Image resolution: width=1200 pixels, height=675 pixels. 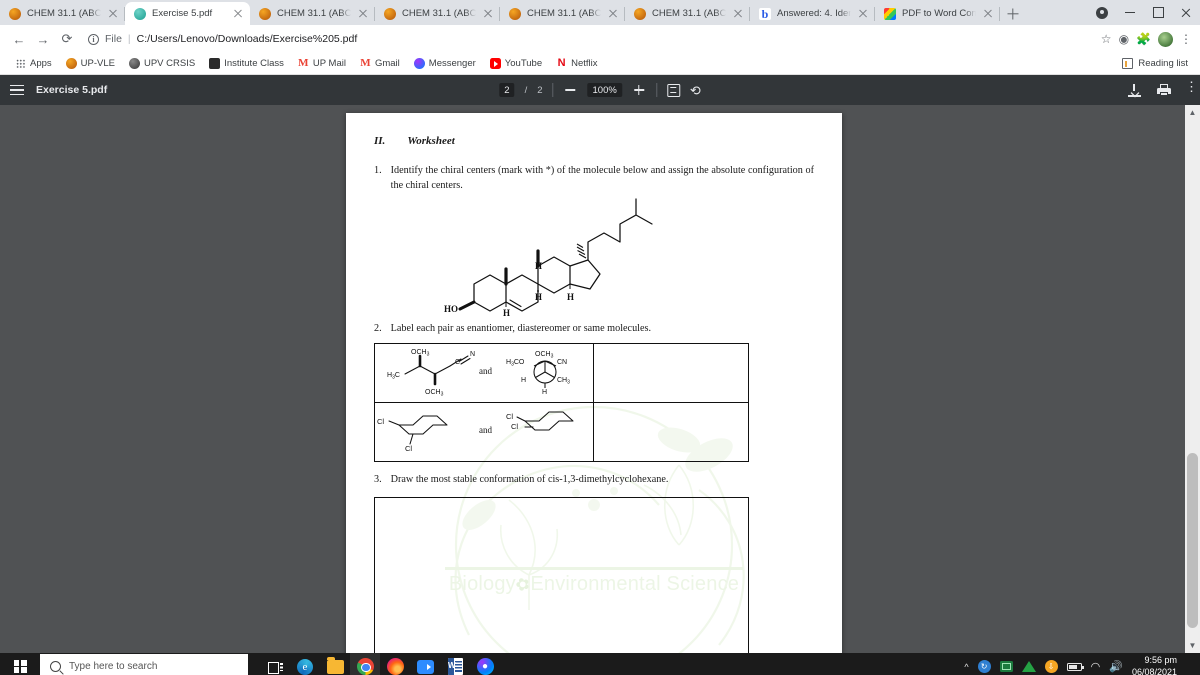 What do you see at coordinates (966, 667) in the screenshot?
I see `show-hidden-icons-chevron: ^` at bounding box center [966, 667].